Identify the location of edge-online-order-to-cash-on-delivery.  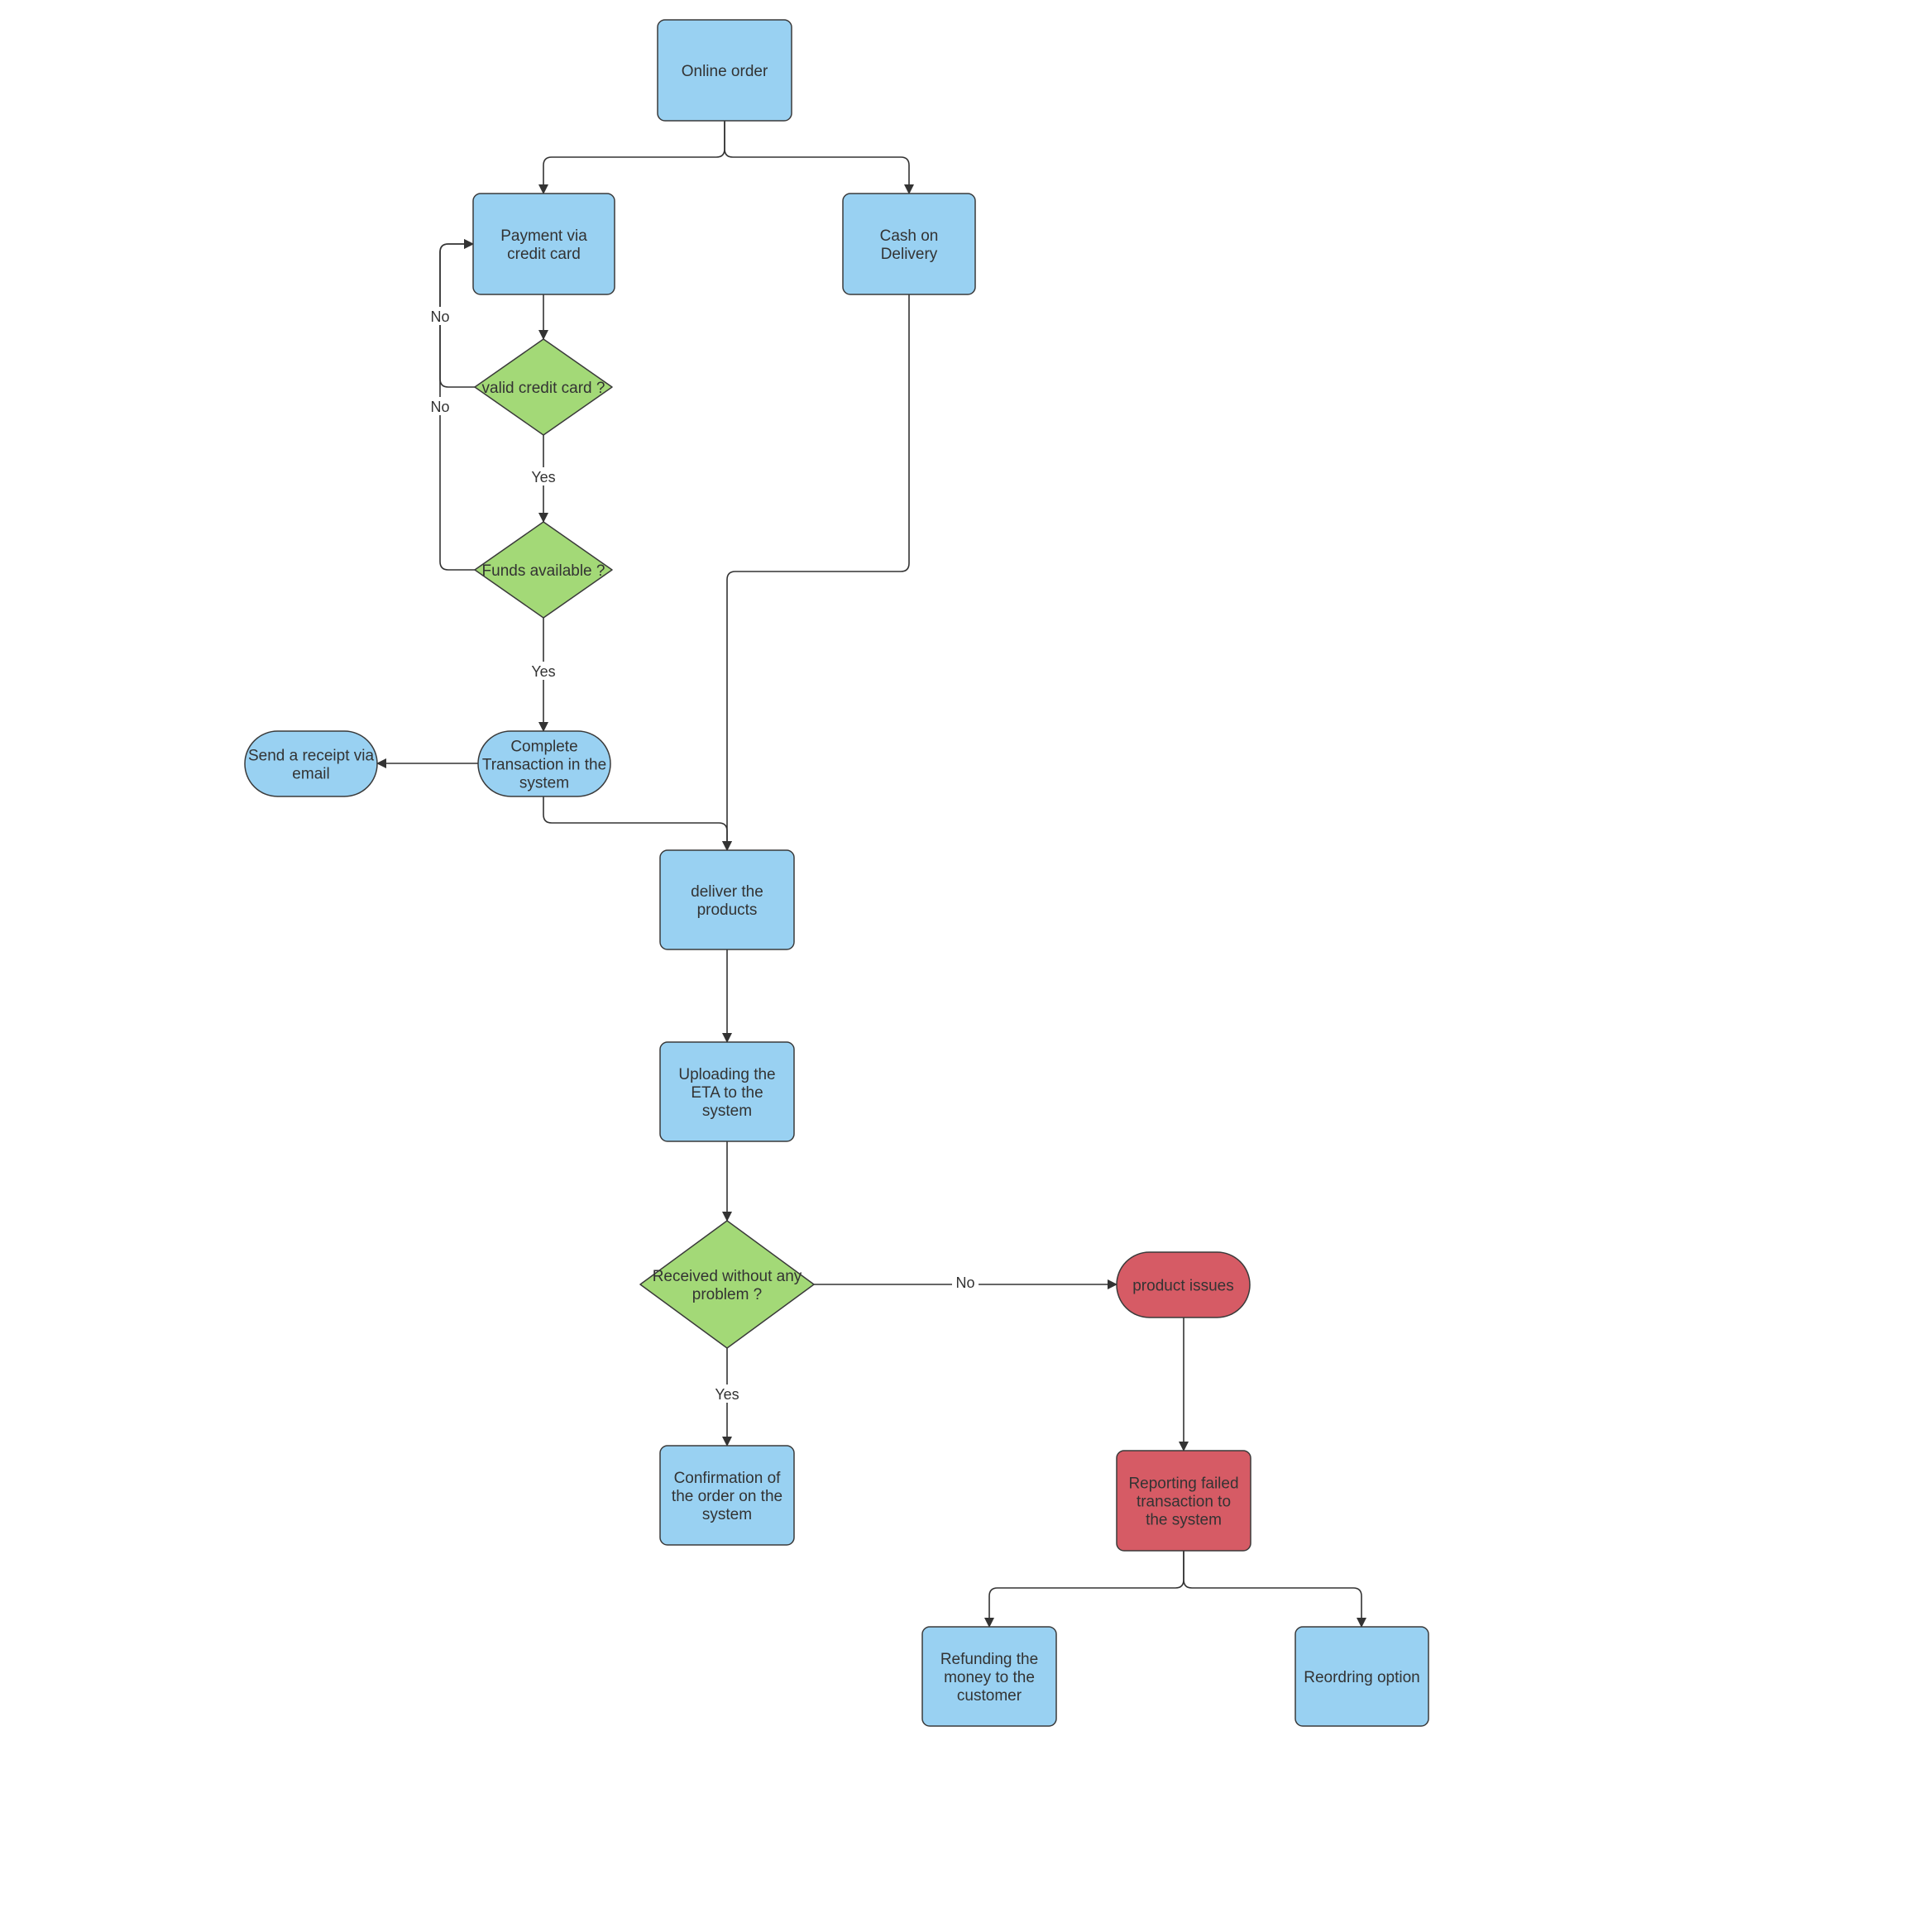
(819, 157).